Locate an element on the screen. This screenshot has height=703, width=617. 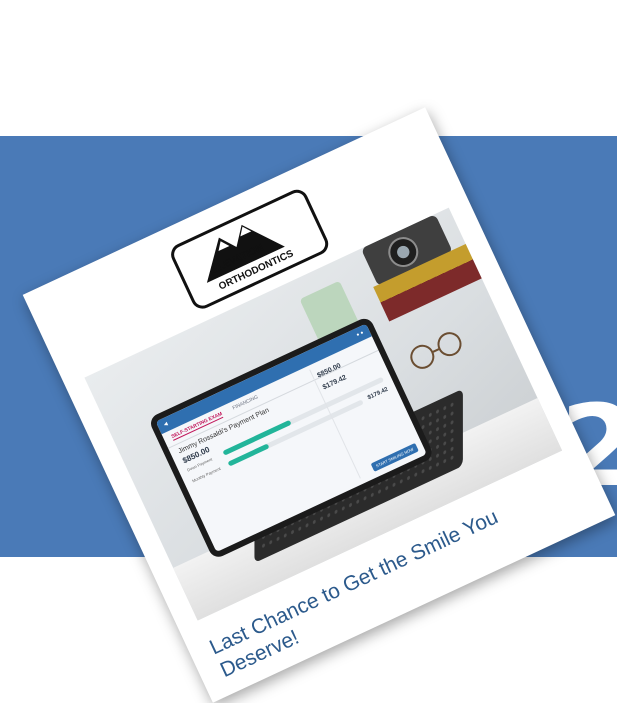
topbar-left: ◀ is located at coordinates (165, 425).